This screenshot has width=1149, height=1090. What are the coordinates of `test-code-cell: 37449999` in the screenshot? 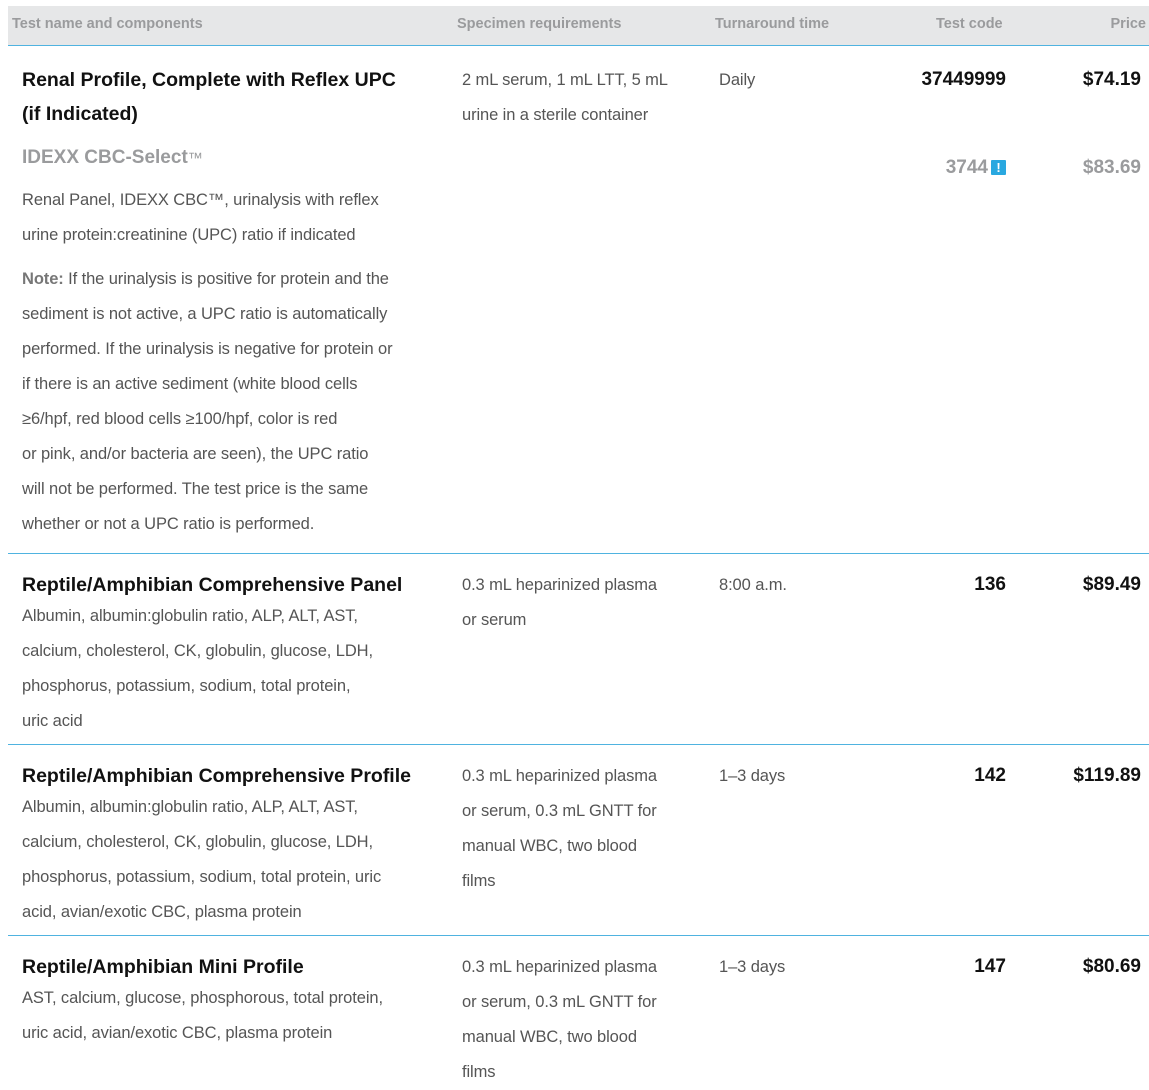 It's located at (963, 79).